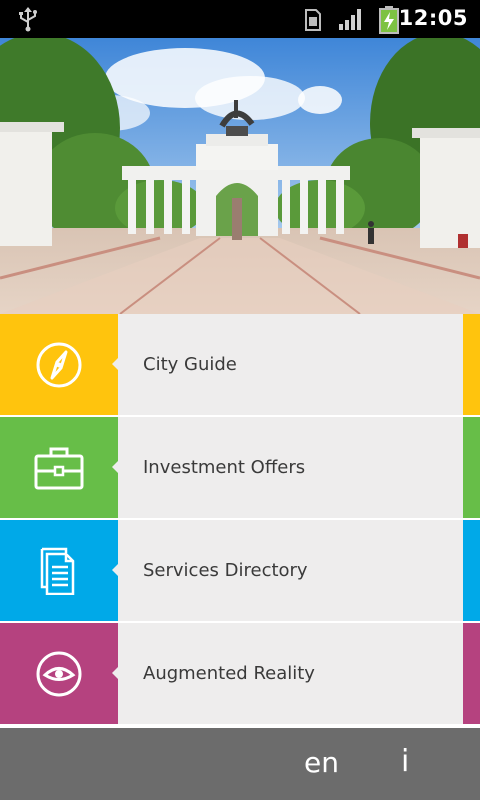  What do you see at coordinates (28, 19) in the screenshot?
I see `usb-icon` at bounding box center [28, 19].